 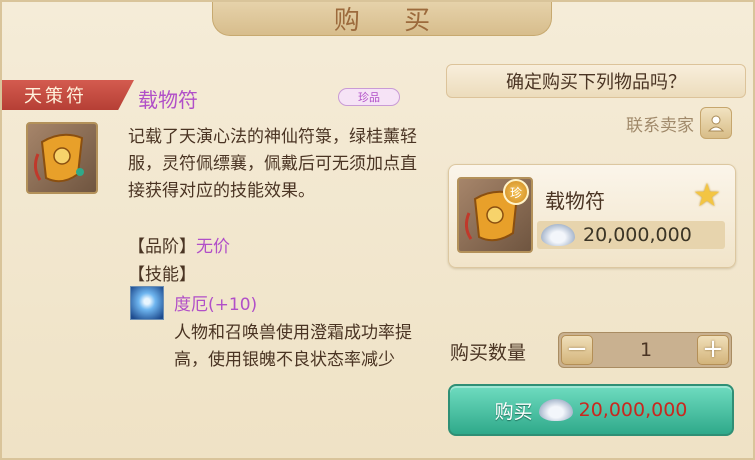 I want to click on buy-label: 购买, so click(x=513, y=411).